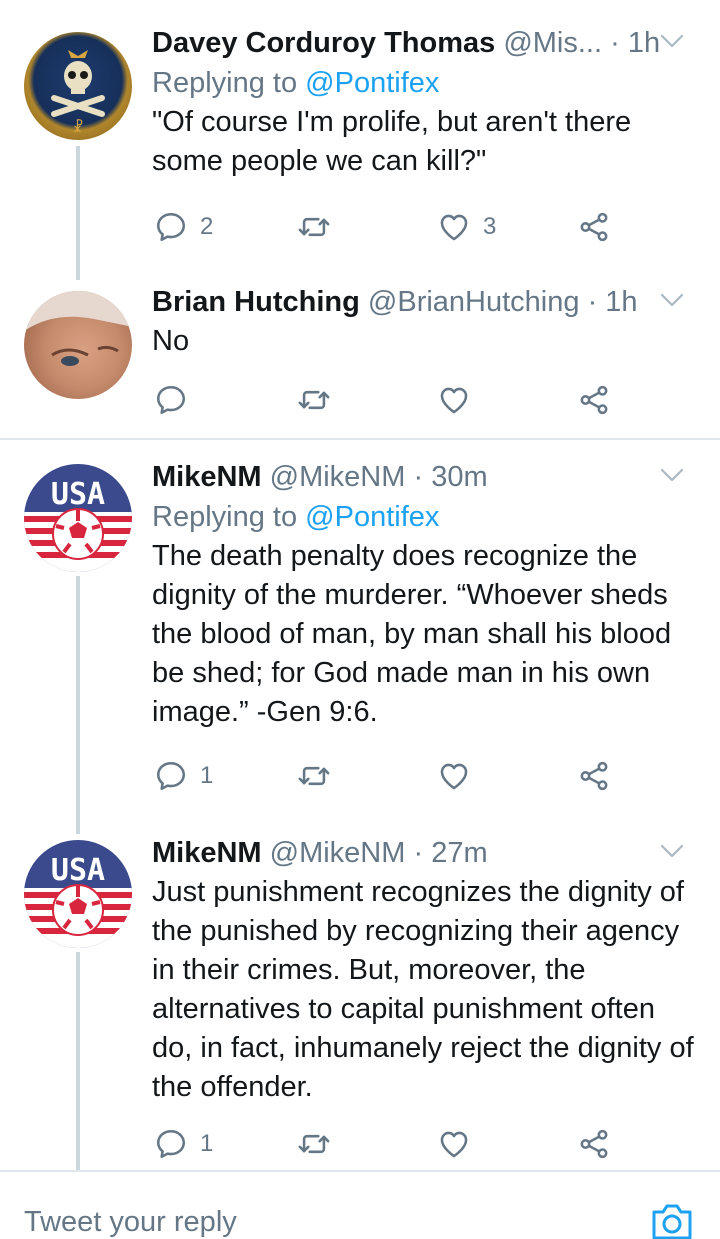 Image resolution: width=720 pixels, height=1239 pixels. What do you see at coordinates (450, 477) in the screenshot?
I see `timestamp: · 30m` at bounding box center [450, 477].